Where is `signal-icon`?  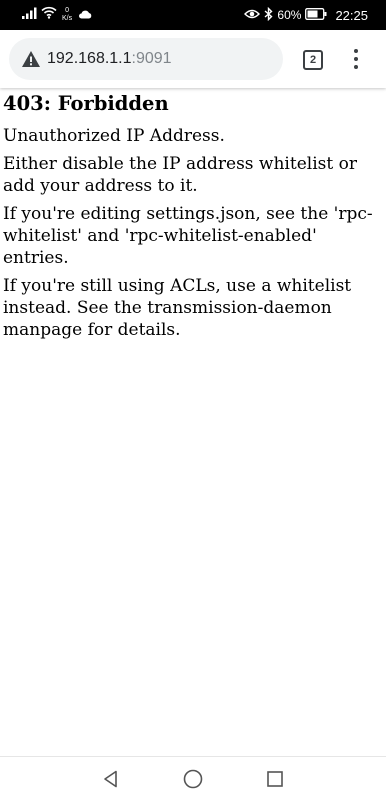
signal-icon is located at coordinates (30, 15).